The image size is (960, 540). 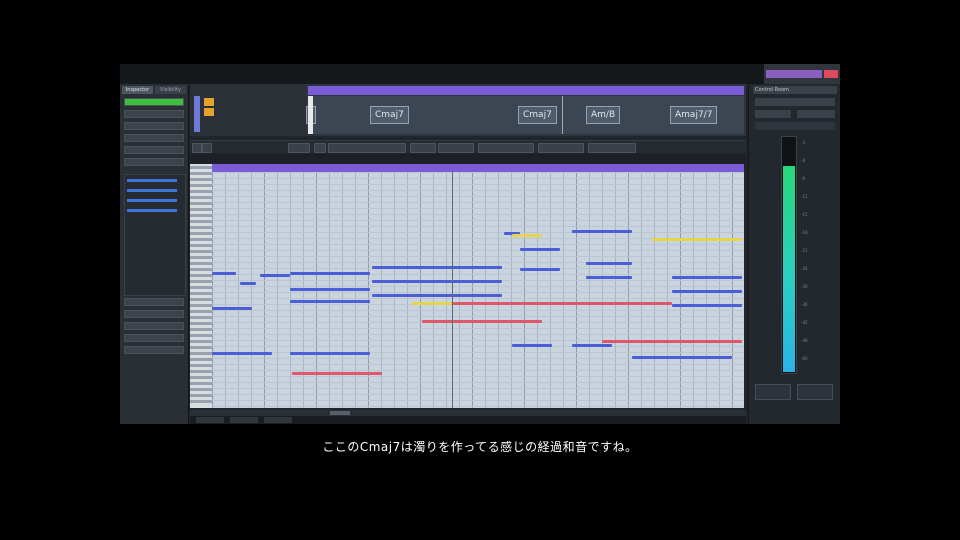 I want to click on track-header, so click(x=248, y=110).